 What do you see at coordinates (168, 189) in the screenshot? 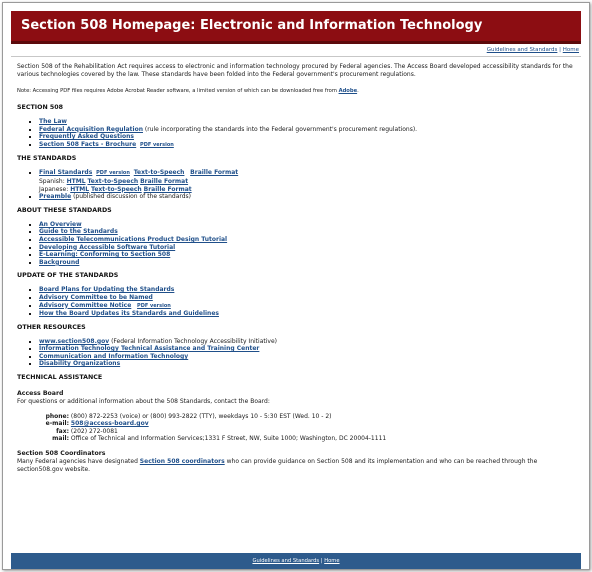
I see `japanese-braille-link: Braille Format` at bounding box center [168, 189].